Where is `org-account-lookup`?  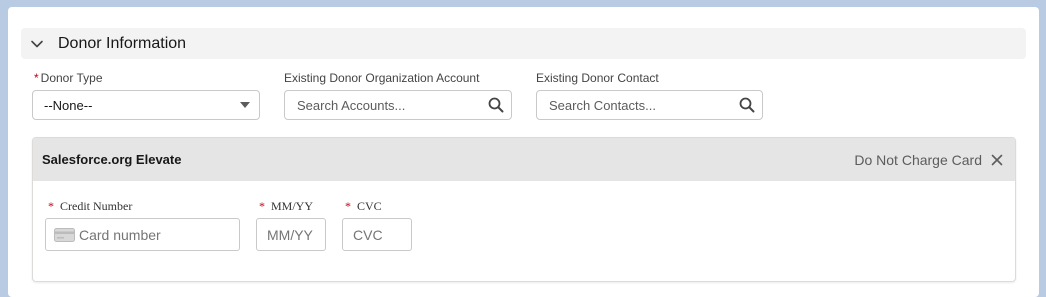 org-account-lookup is located at coordinates (398, 105).